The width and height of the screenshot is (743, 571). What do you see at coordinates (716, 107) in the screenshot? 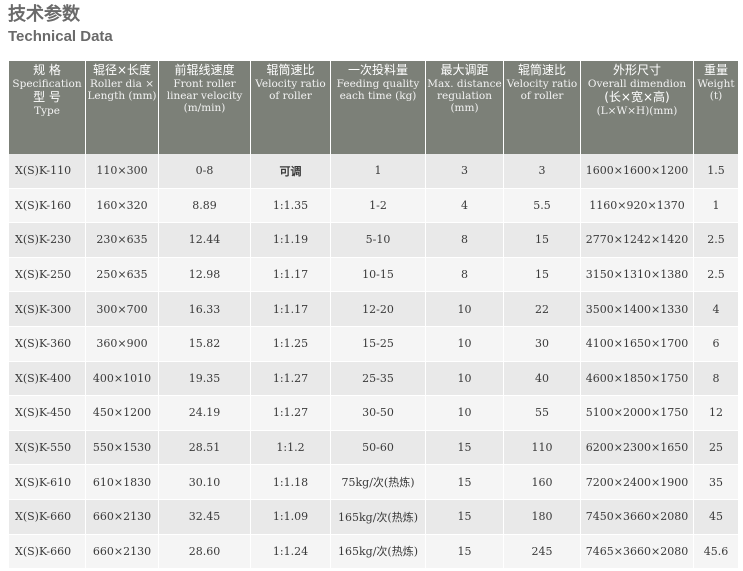
I see `header-weight: 重量 Weight (t)` at bounding box center [716, 107].